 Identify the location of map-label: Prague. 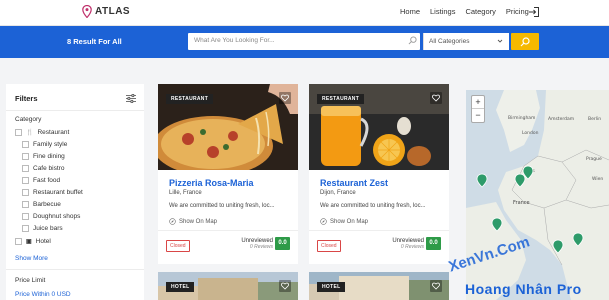
(594, 159).